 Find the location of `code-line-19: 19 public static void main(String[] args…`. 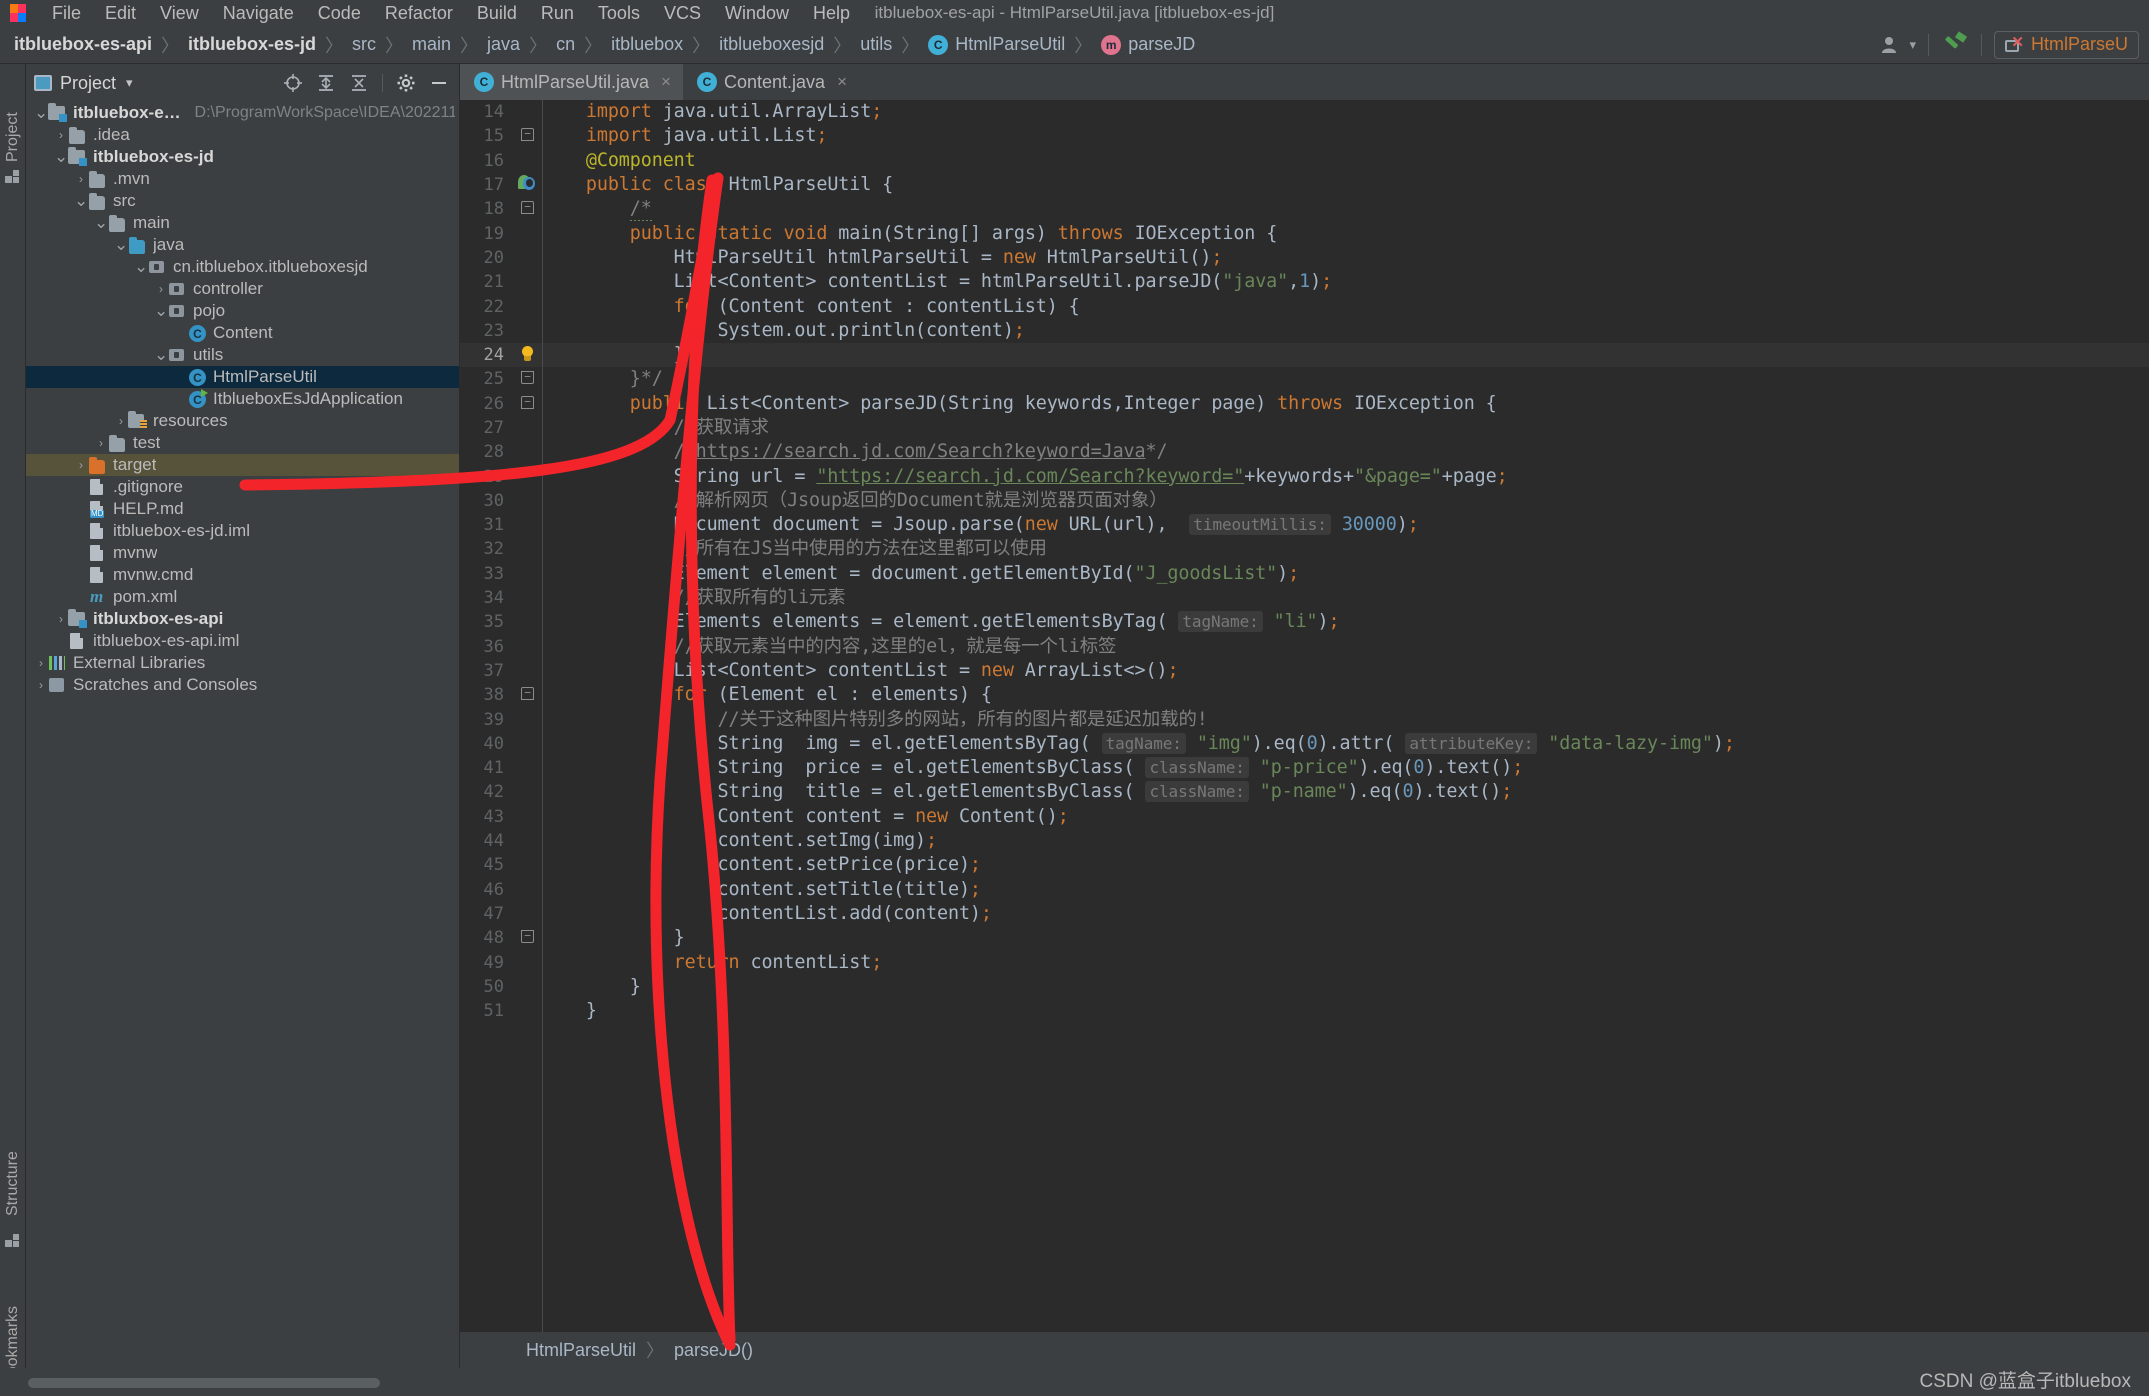

code-line-19: 19 public static void main(String[] args… is located at coordinates (1304, 233).